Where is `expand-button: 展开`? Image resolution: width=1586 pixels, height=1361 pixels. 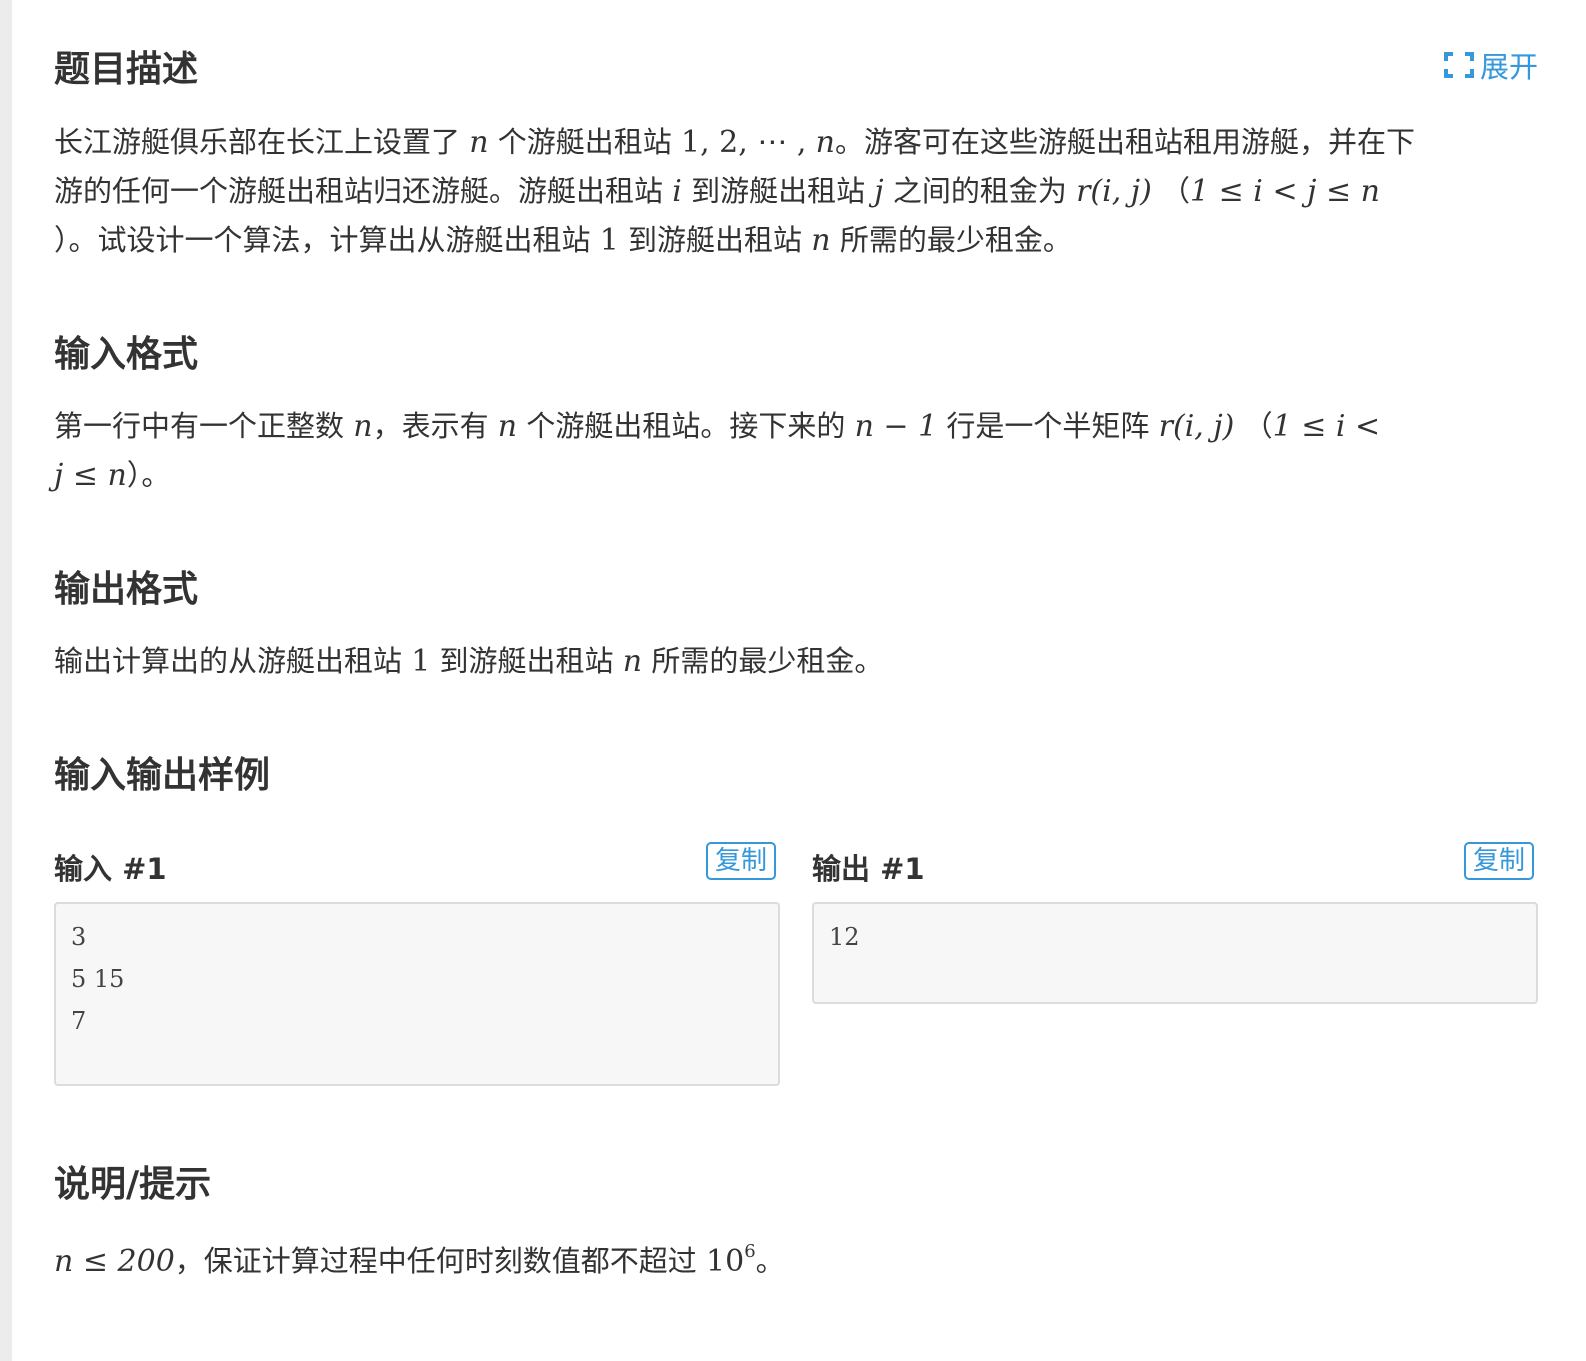 expand-button: 展开 is located at coordinates (1490, 65).